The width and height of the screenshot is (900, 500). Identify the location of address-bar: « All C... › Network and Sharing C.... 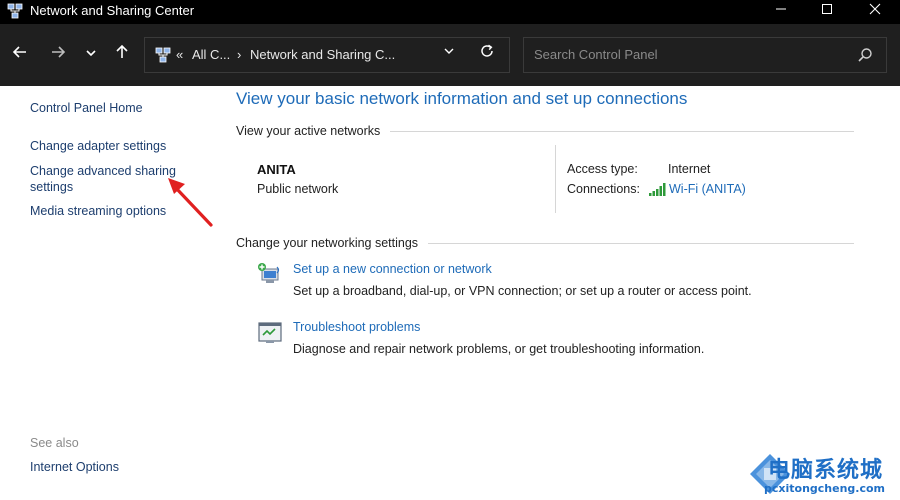
(327, 55).